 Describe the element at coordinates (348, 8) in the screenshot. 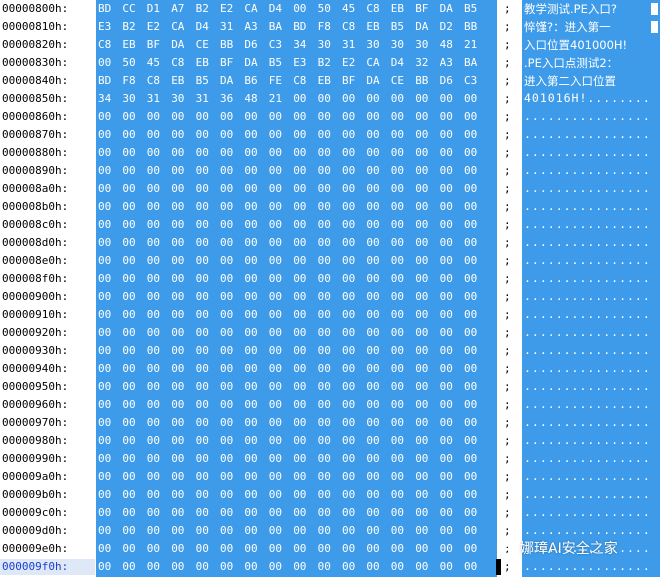

I see `hex-byte: 45` at that location.